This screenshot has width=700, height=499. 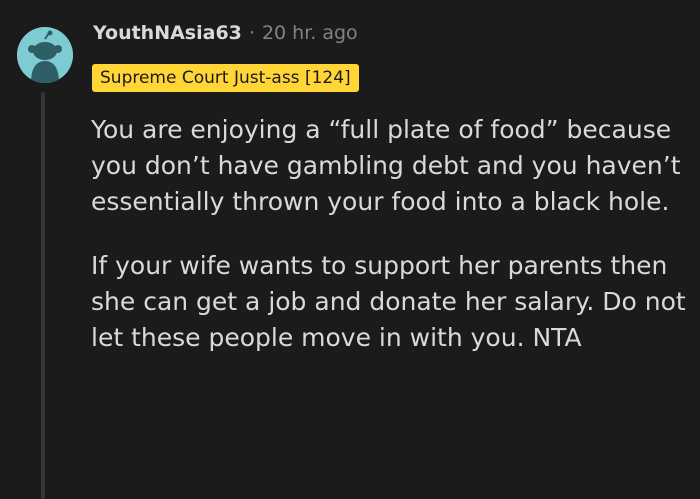 I want to click on comment-header: YouthNAsia63 · 20 hr. ago, so click(x=225, y=33).